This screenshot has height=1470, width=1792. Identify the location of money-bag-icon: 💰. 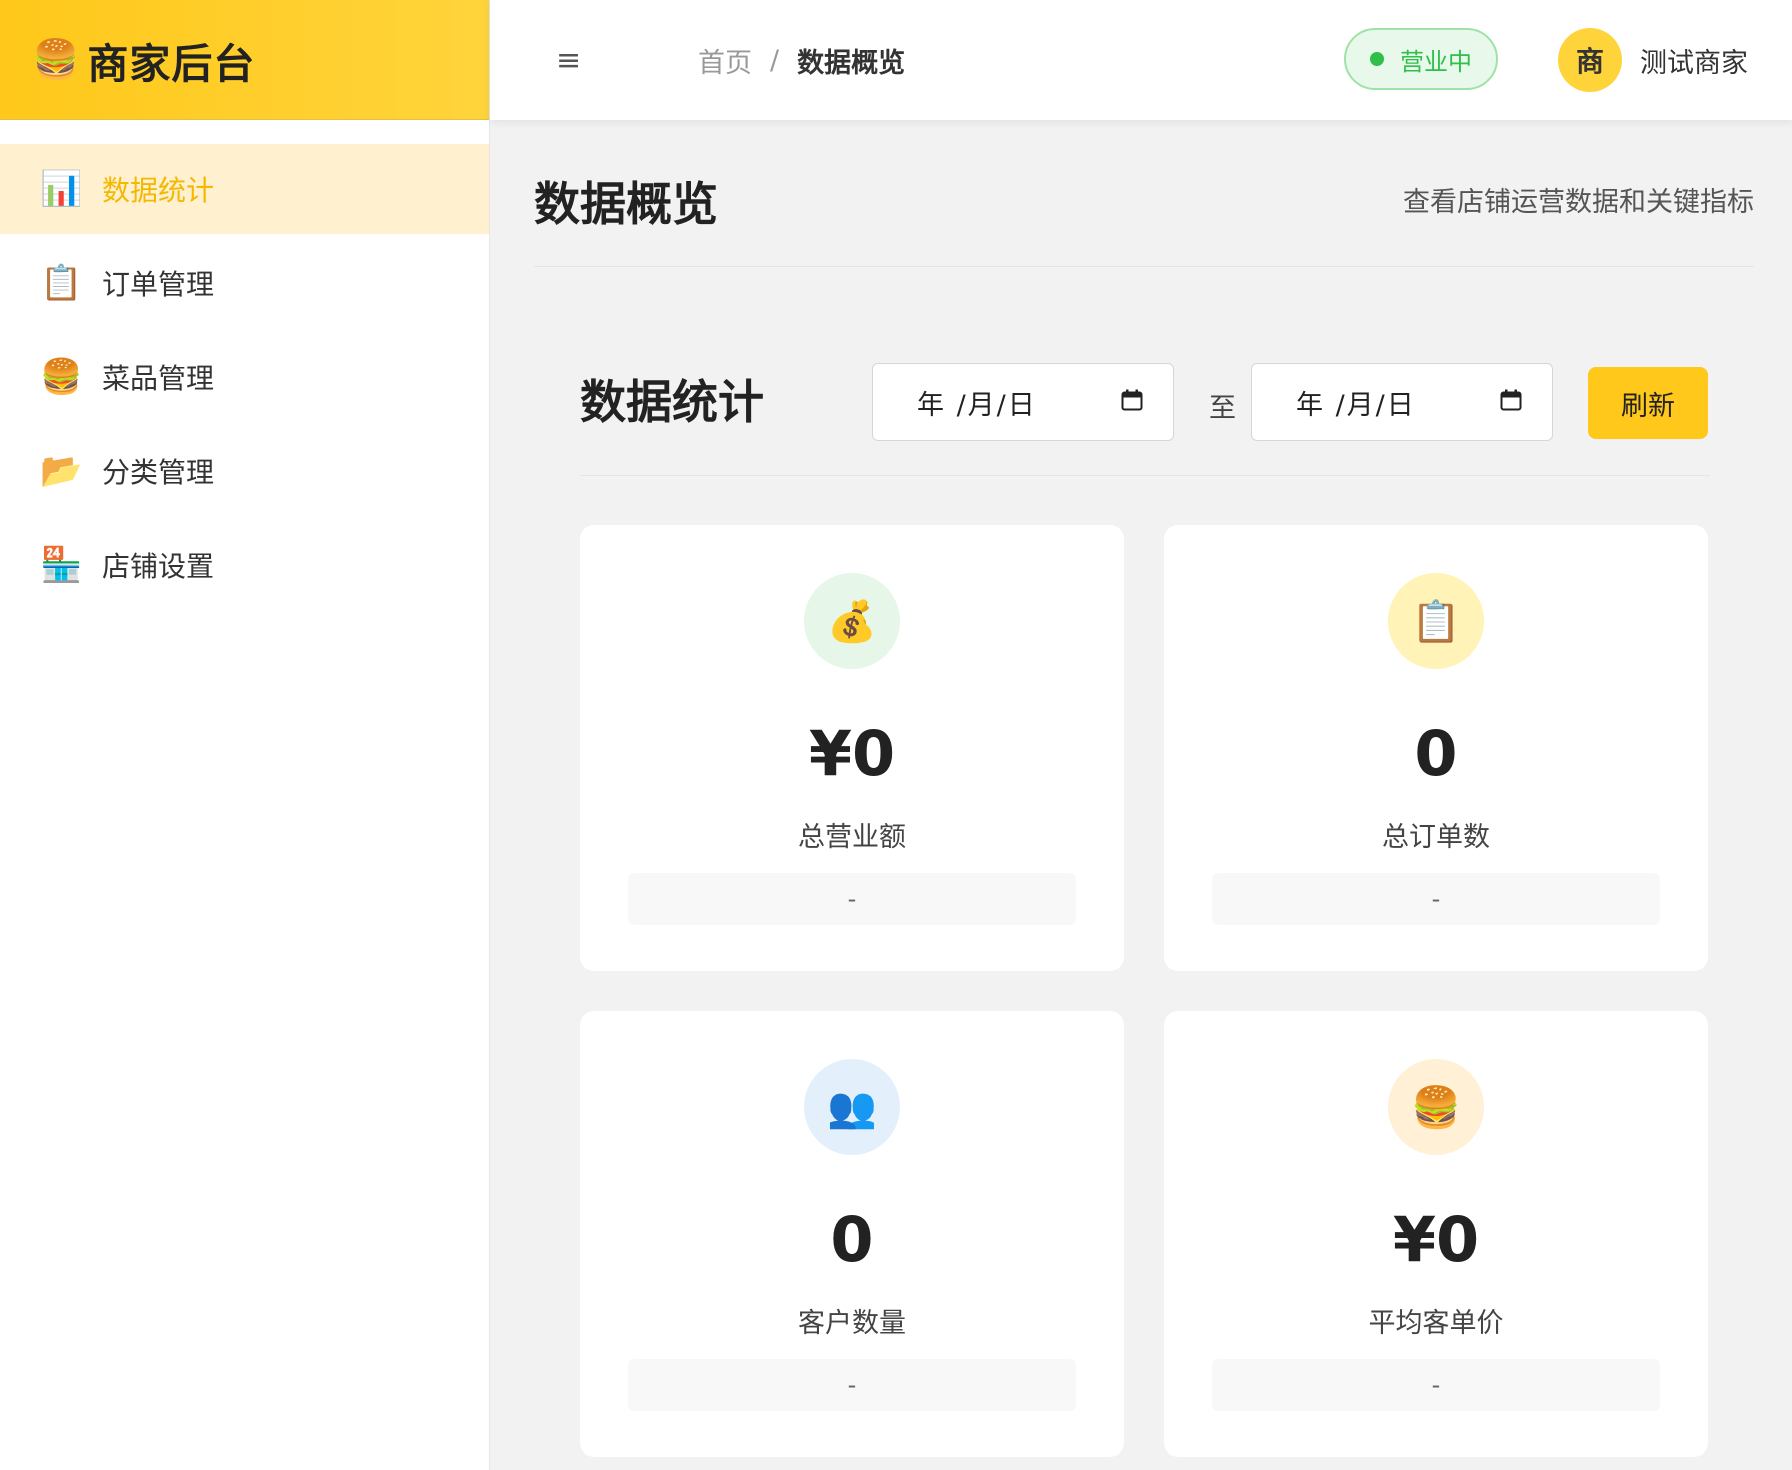
(852, 621).